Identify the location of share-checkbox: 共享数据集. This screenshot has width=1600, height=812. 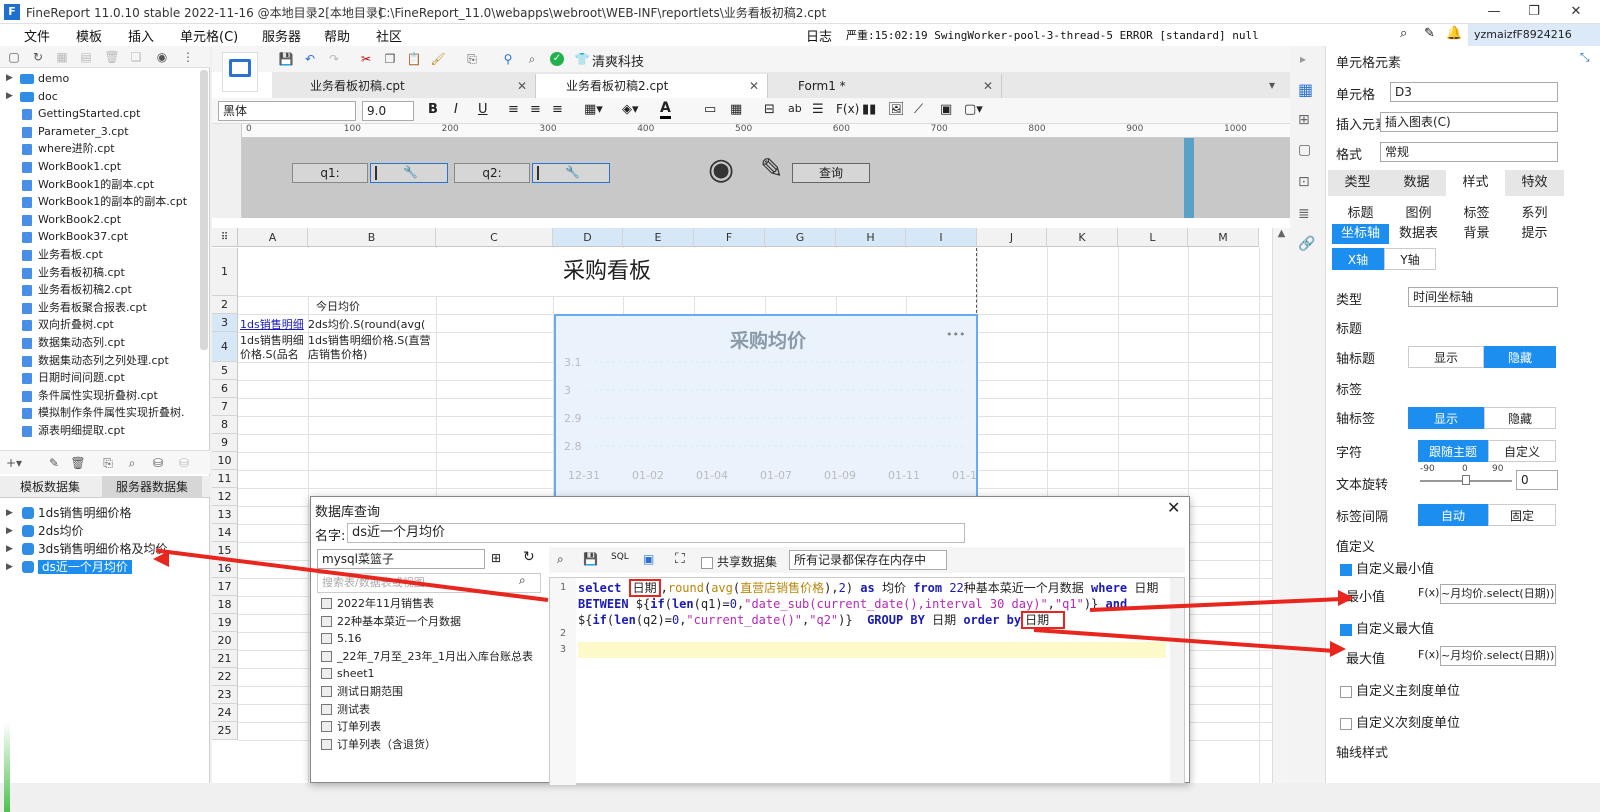
(739, 561).